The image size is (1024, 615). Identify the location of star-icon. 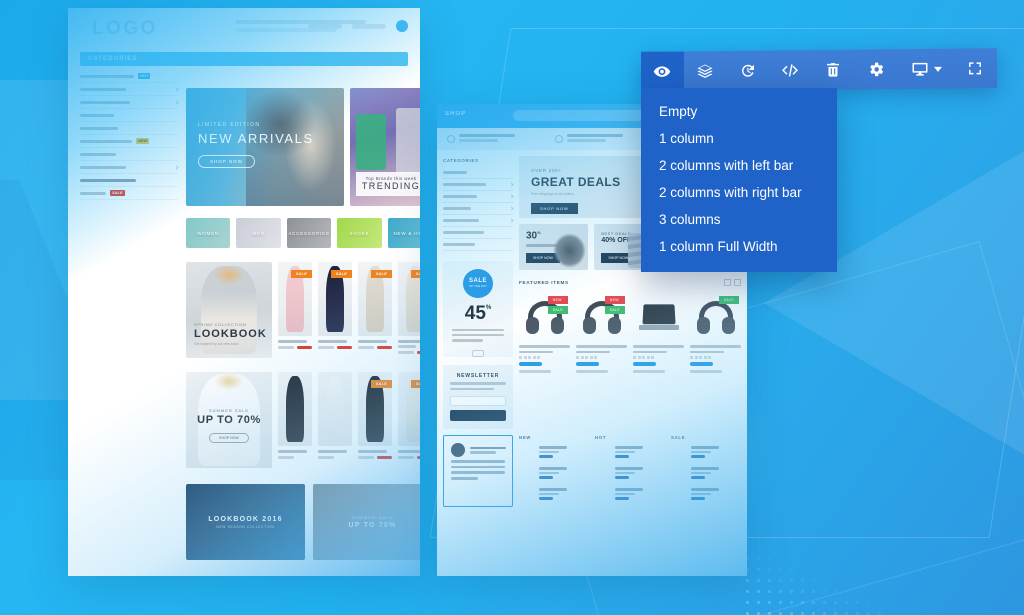
(490, 523).